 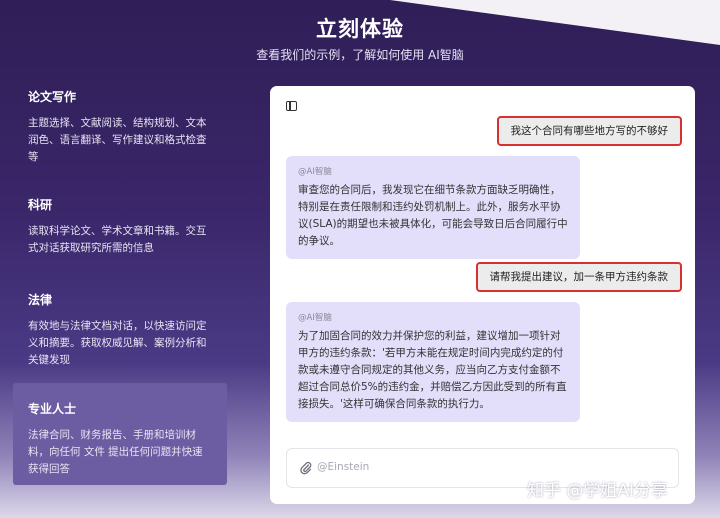 I want to click on feature-thesis-writing: 论文写作 主题选择、文献阅读、结构规划、文本润色、语言翻译、写作建议和格式检查等, so click(x=120, y=127).